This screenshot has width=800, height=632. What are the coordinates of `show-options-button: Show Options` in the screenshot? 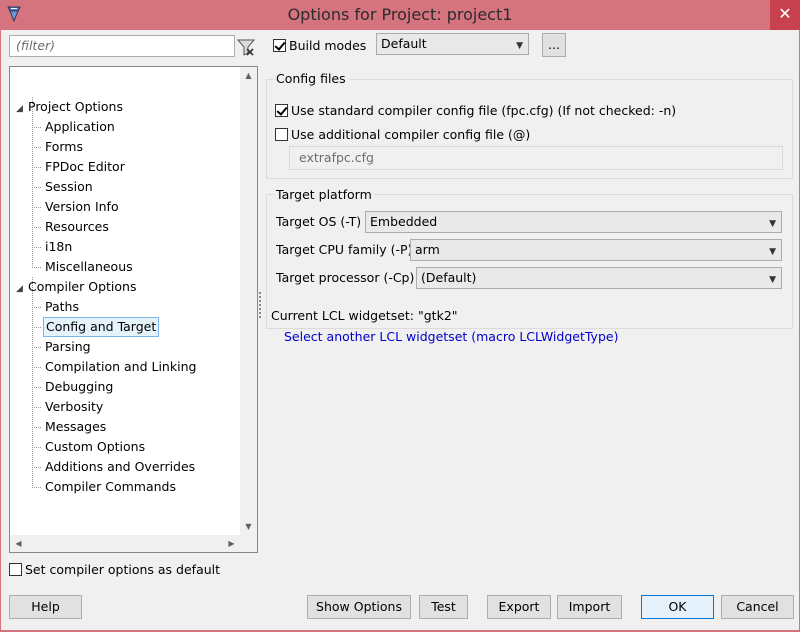 It's located at (359, 607).